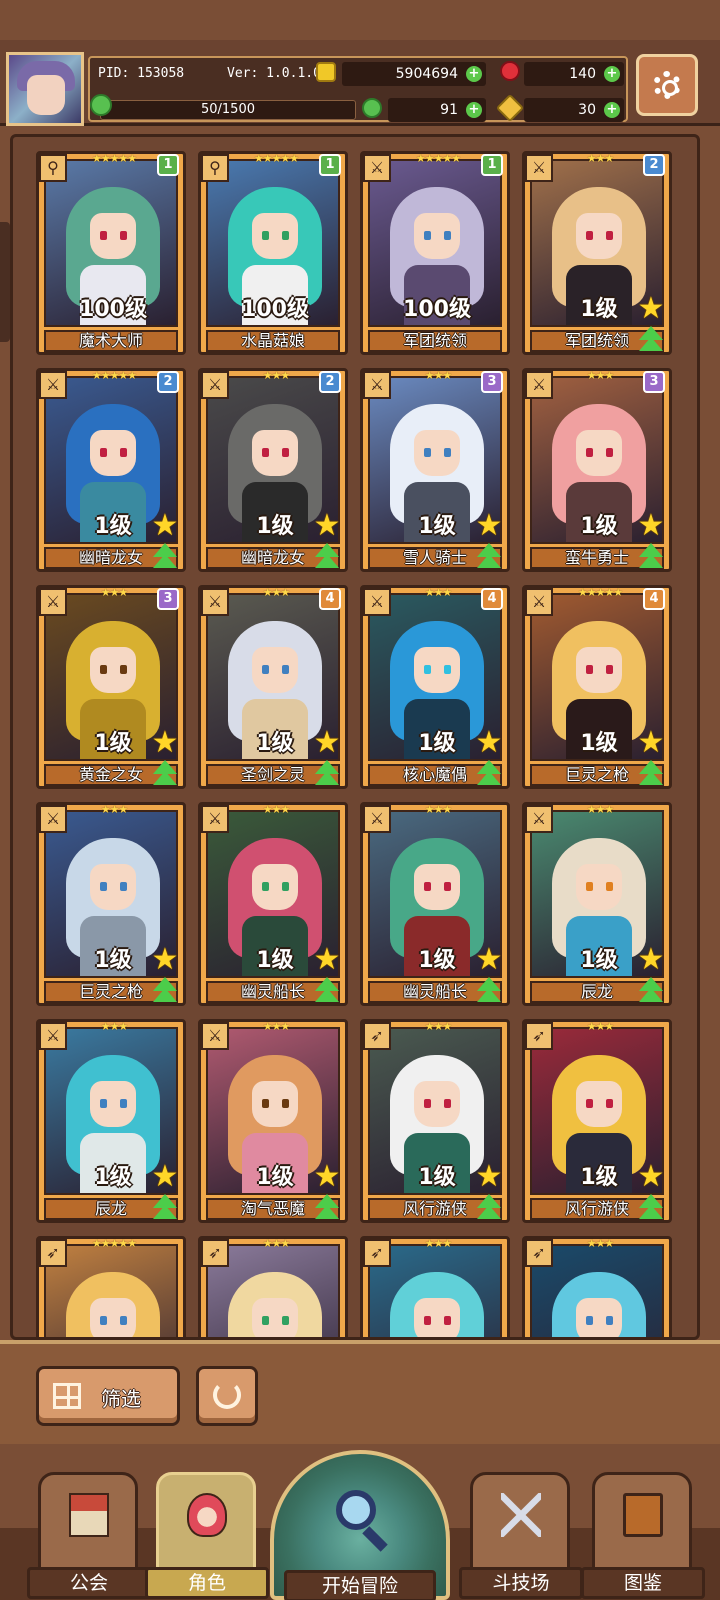 Image resolution: width=720 pixels, height=1600 pixels. What do you see at coordinates (521, 1535) in the screenshot?
I see `nav-tab-arena: 斗技场` at bounding box center [521, 1535].